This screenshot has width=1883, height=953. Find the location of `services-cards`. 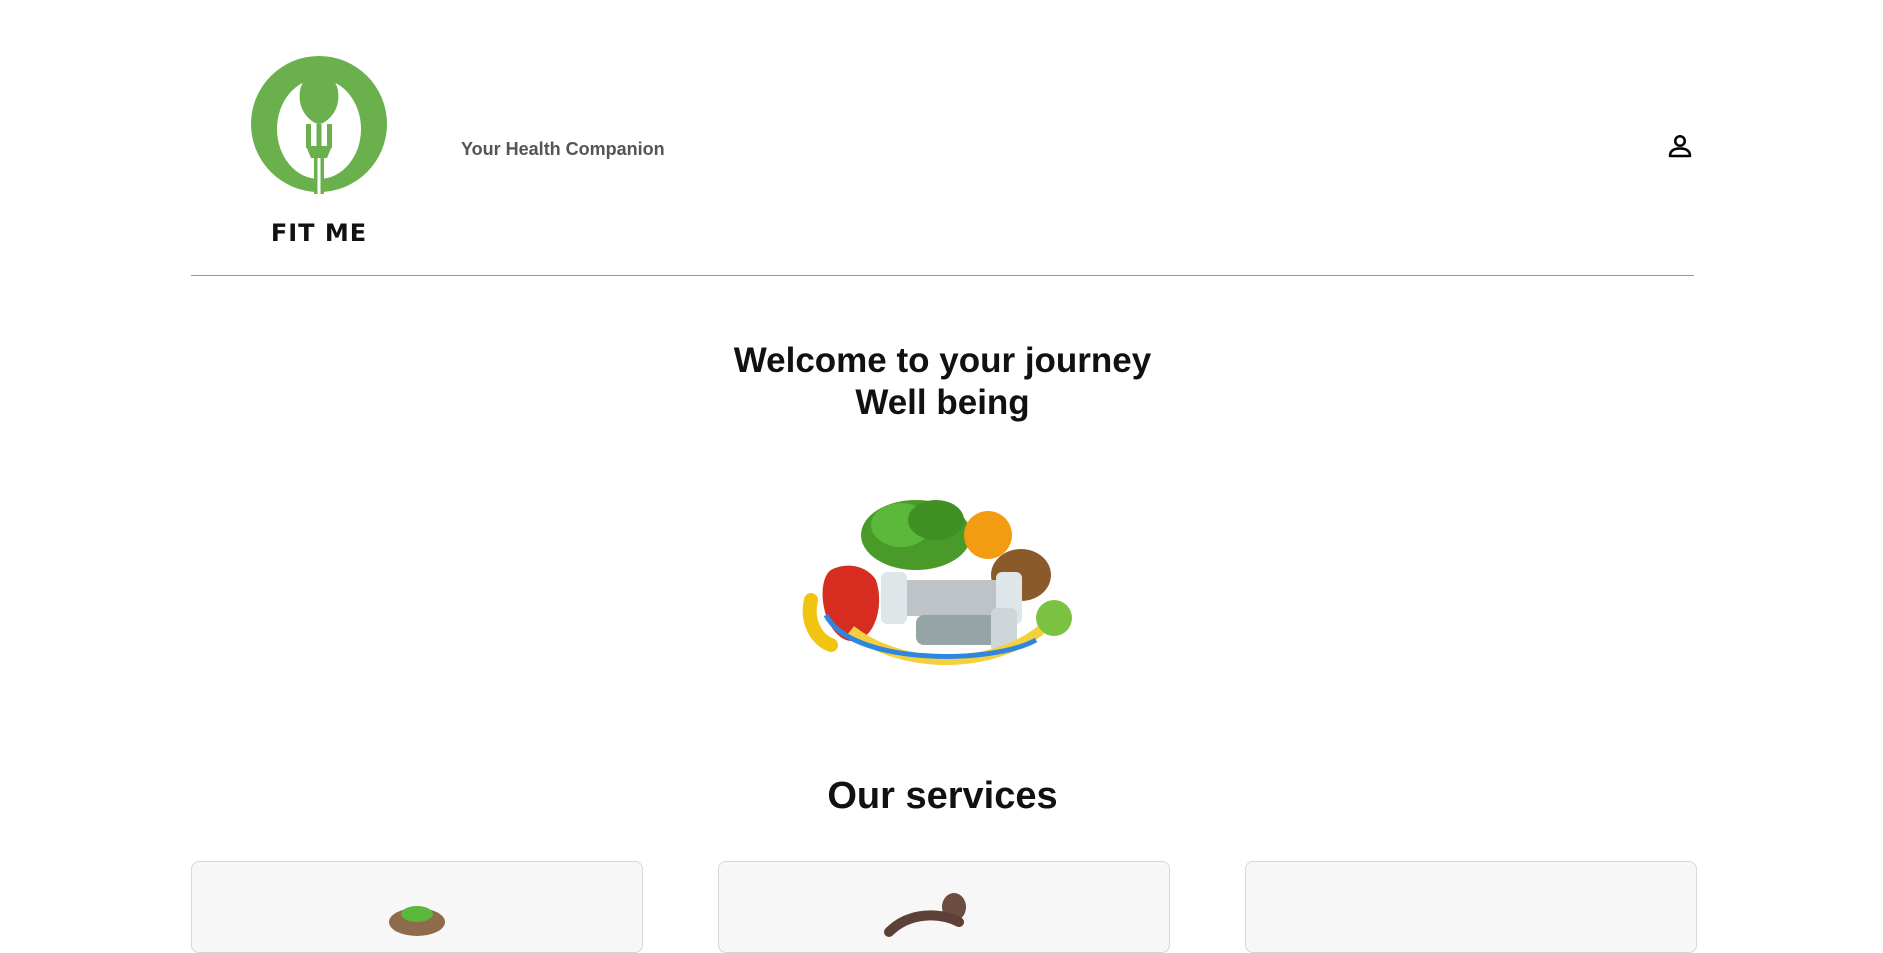

services-cards is located at coordinates (944, 907).